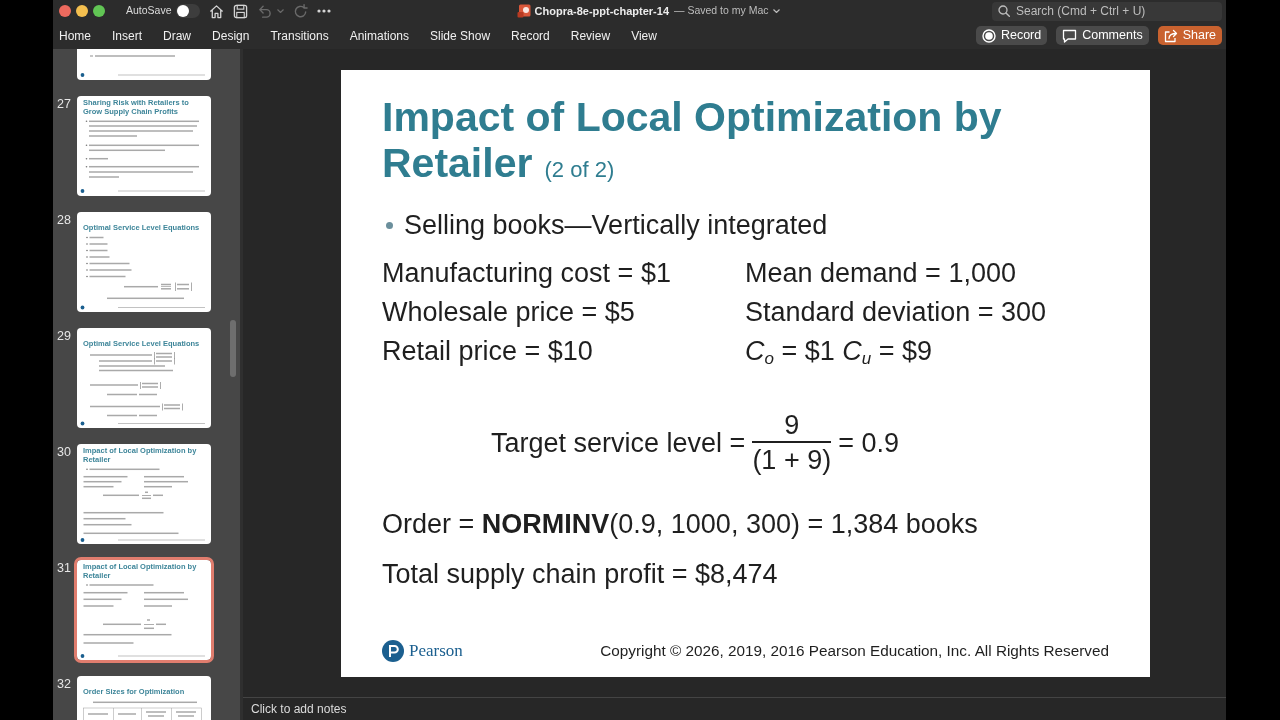  Describe the element at coordinates (393, 651) in the screenshot. I see `logo-icon` at that location.